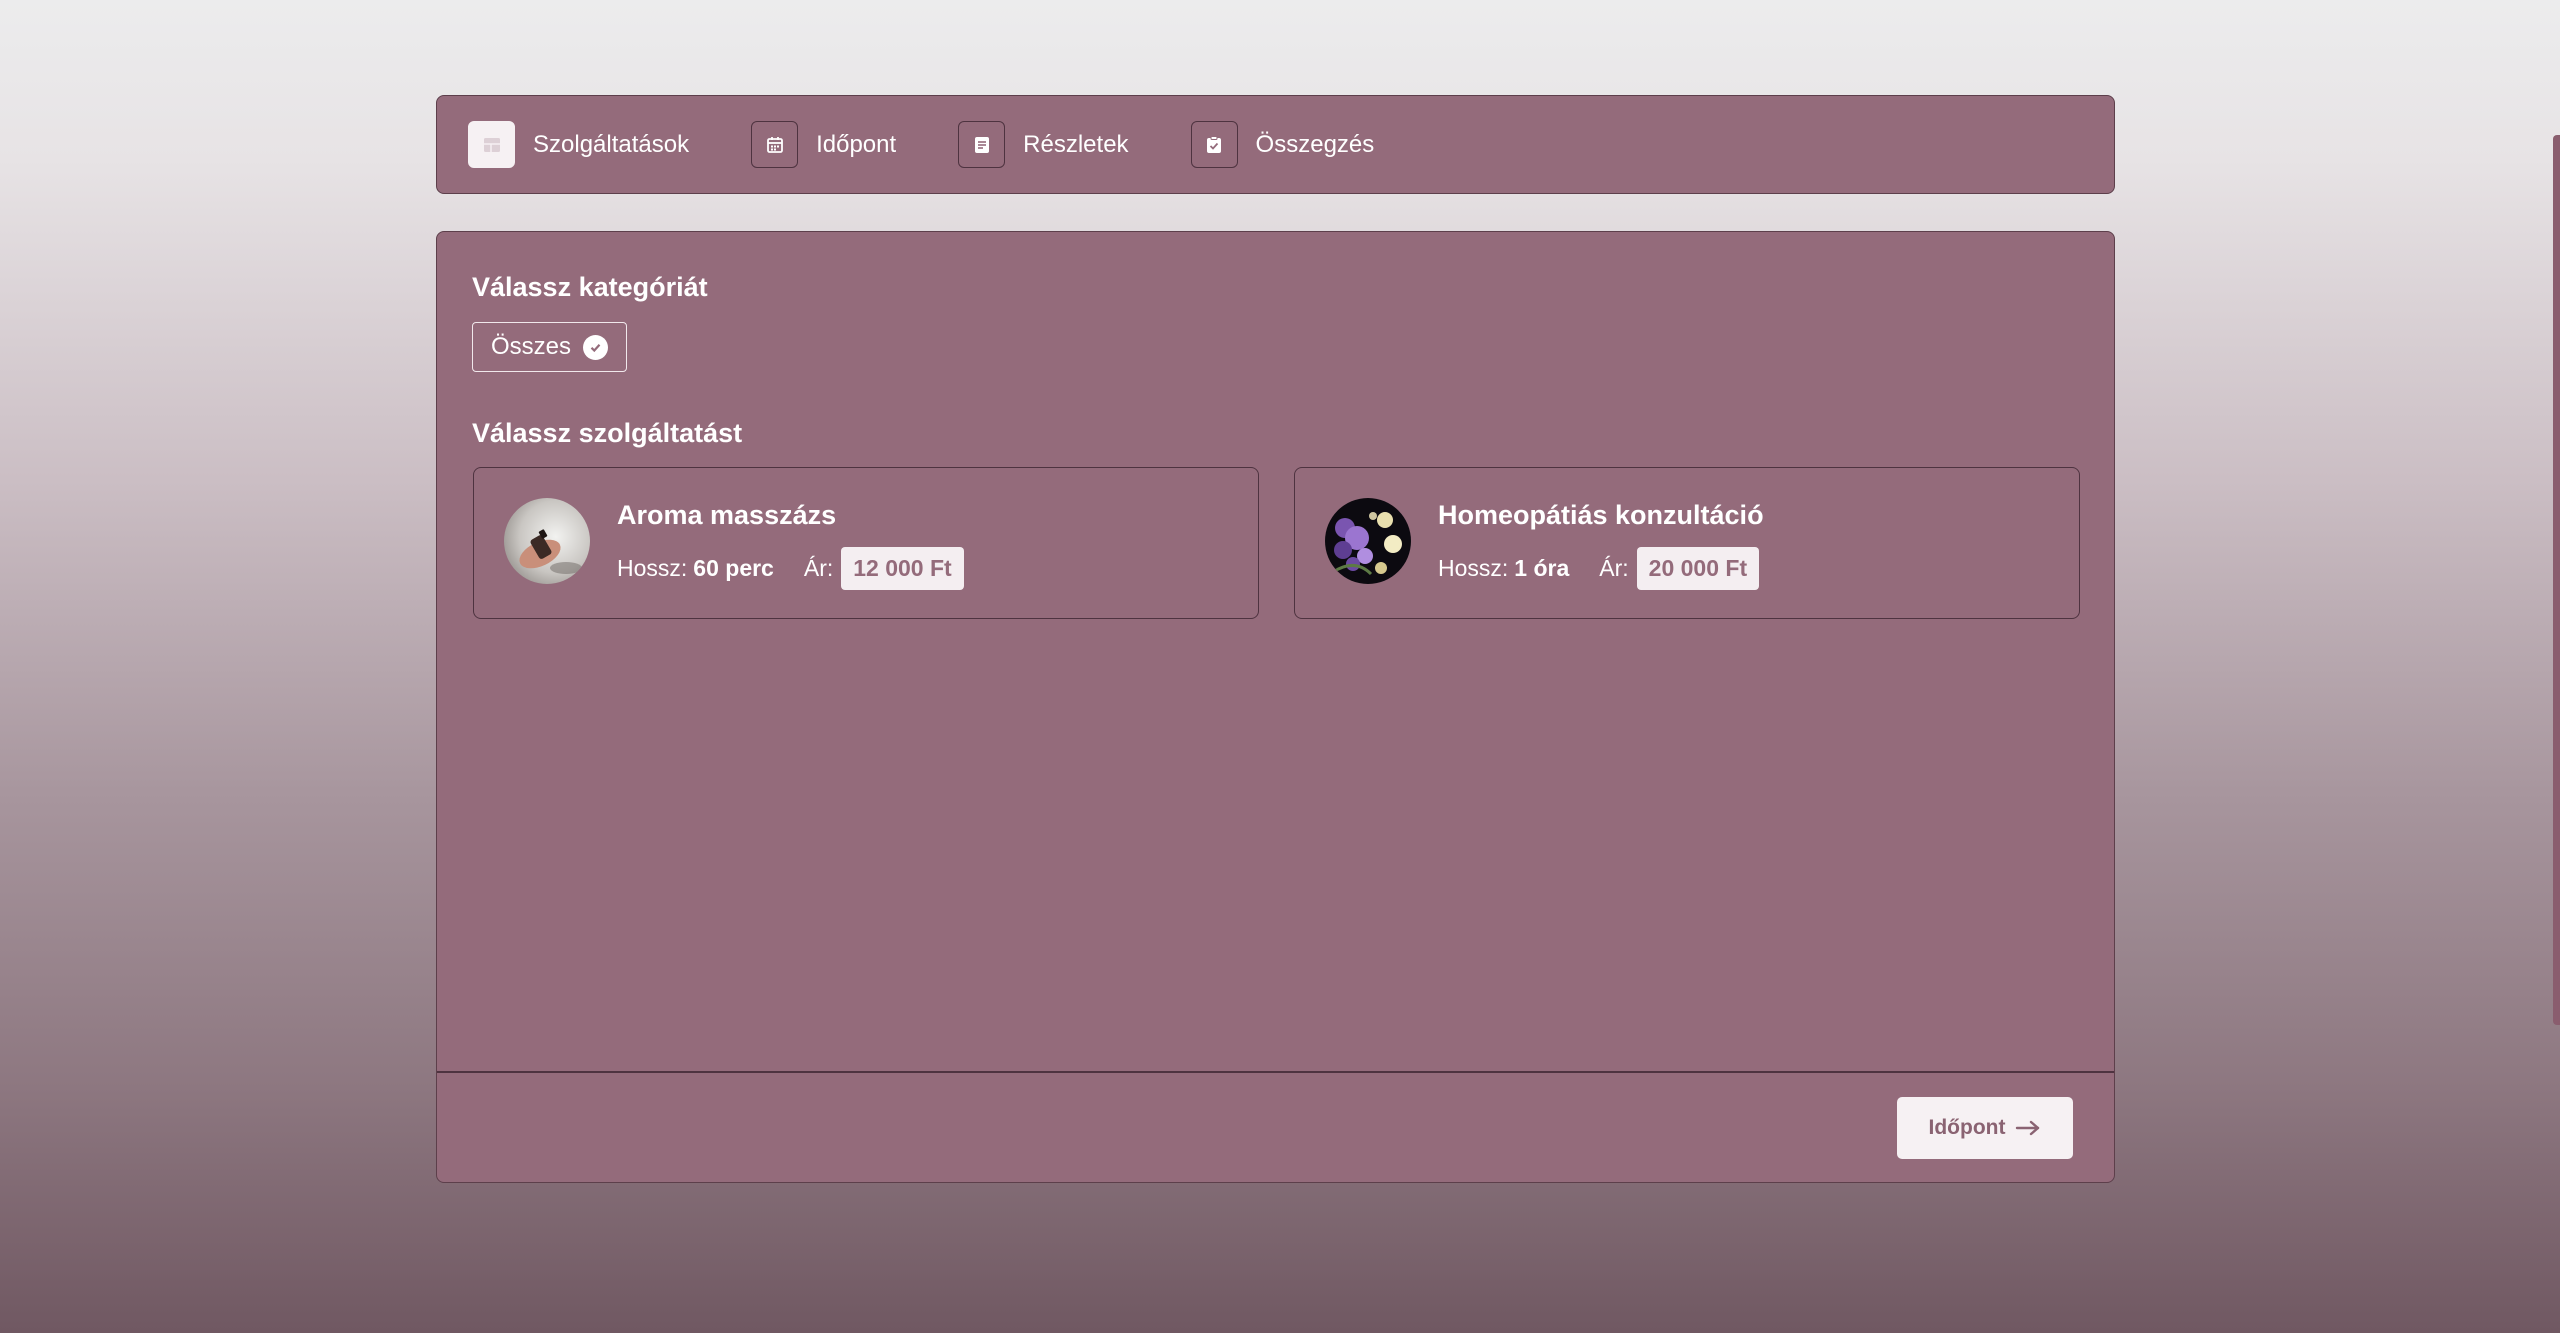 The width and height of the screenshot is (2560, 1333). Describe the element at coordinates (2028, 1128) in the screenshot. I see `arrow-right-icon` at that location.